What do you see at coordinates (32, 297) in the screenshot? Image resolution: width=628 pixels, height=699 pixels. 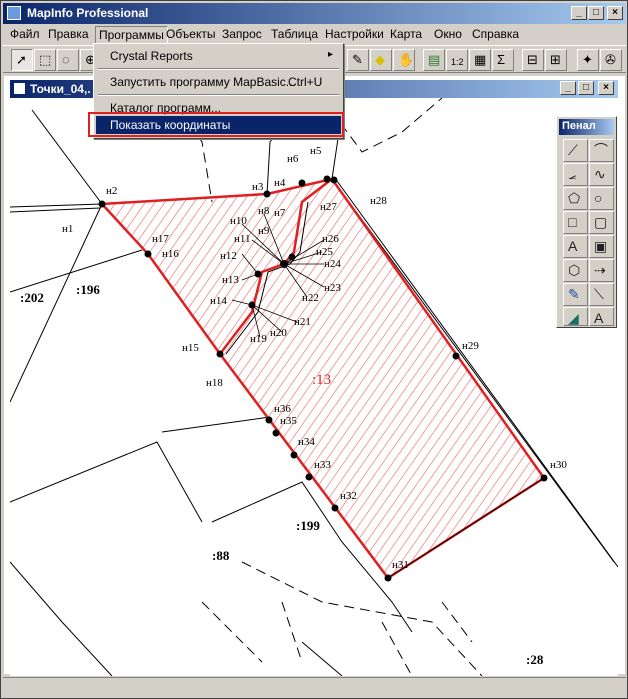 I see `parcel-label-202: :202` at bounding box center [32, 297].